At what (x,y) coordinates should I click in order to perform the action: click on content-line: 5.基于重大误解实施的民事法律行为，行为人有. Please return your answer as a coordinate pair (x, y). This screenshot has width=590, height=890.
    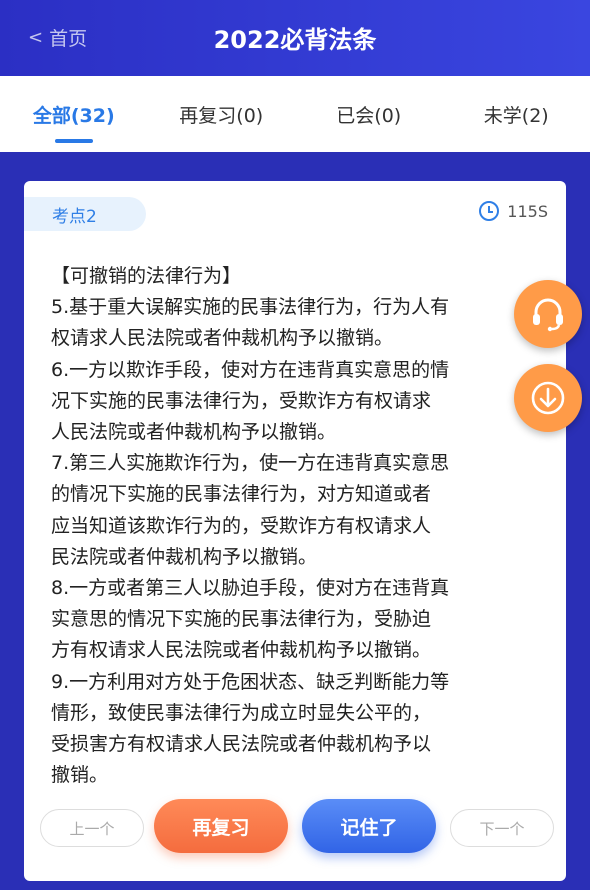
    Looking at the image, I should click on (250, 307).